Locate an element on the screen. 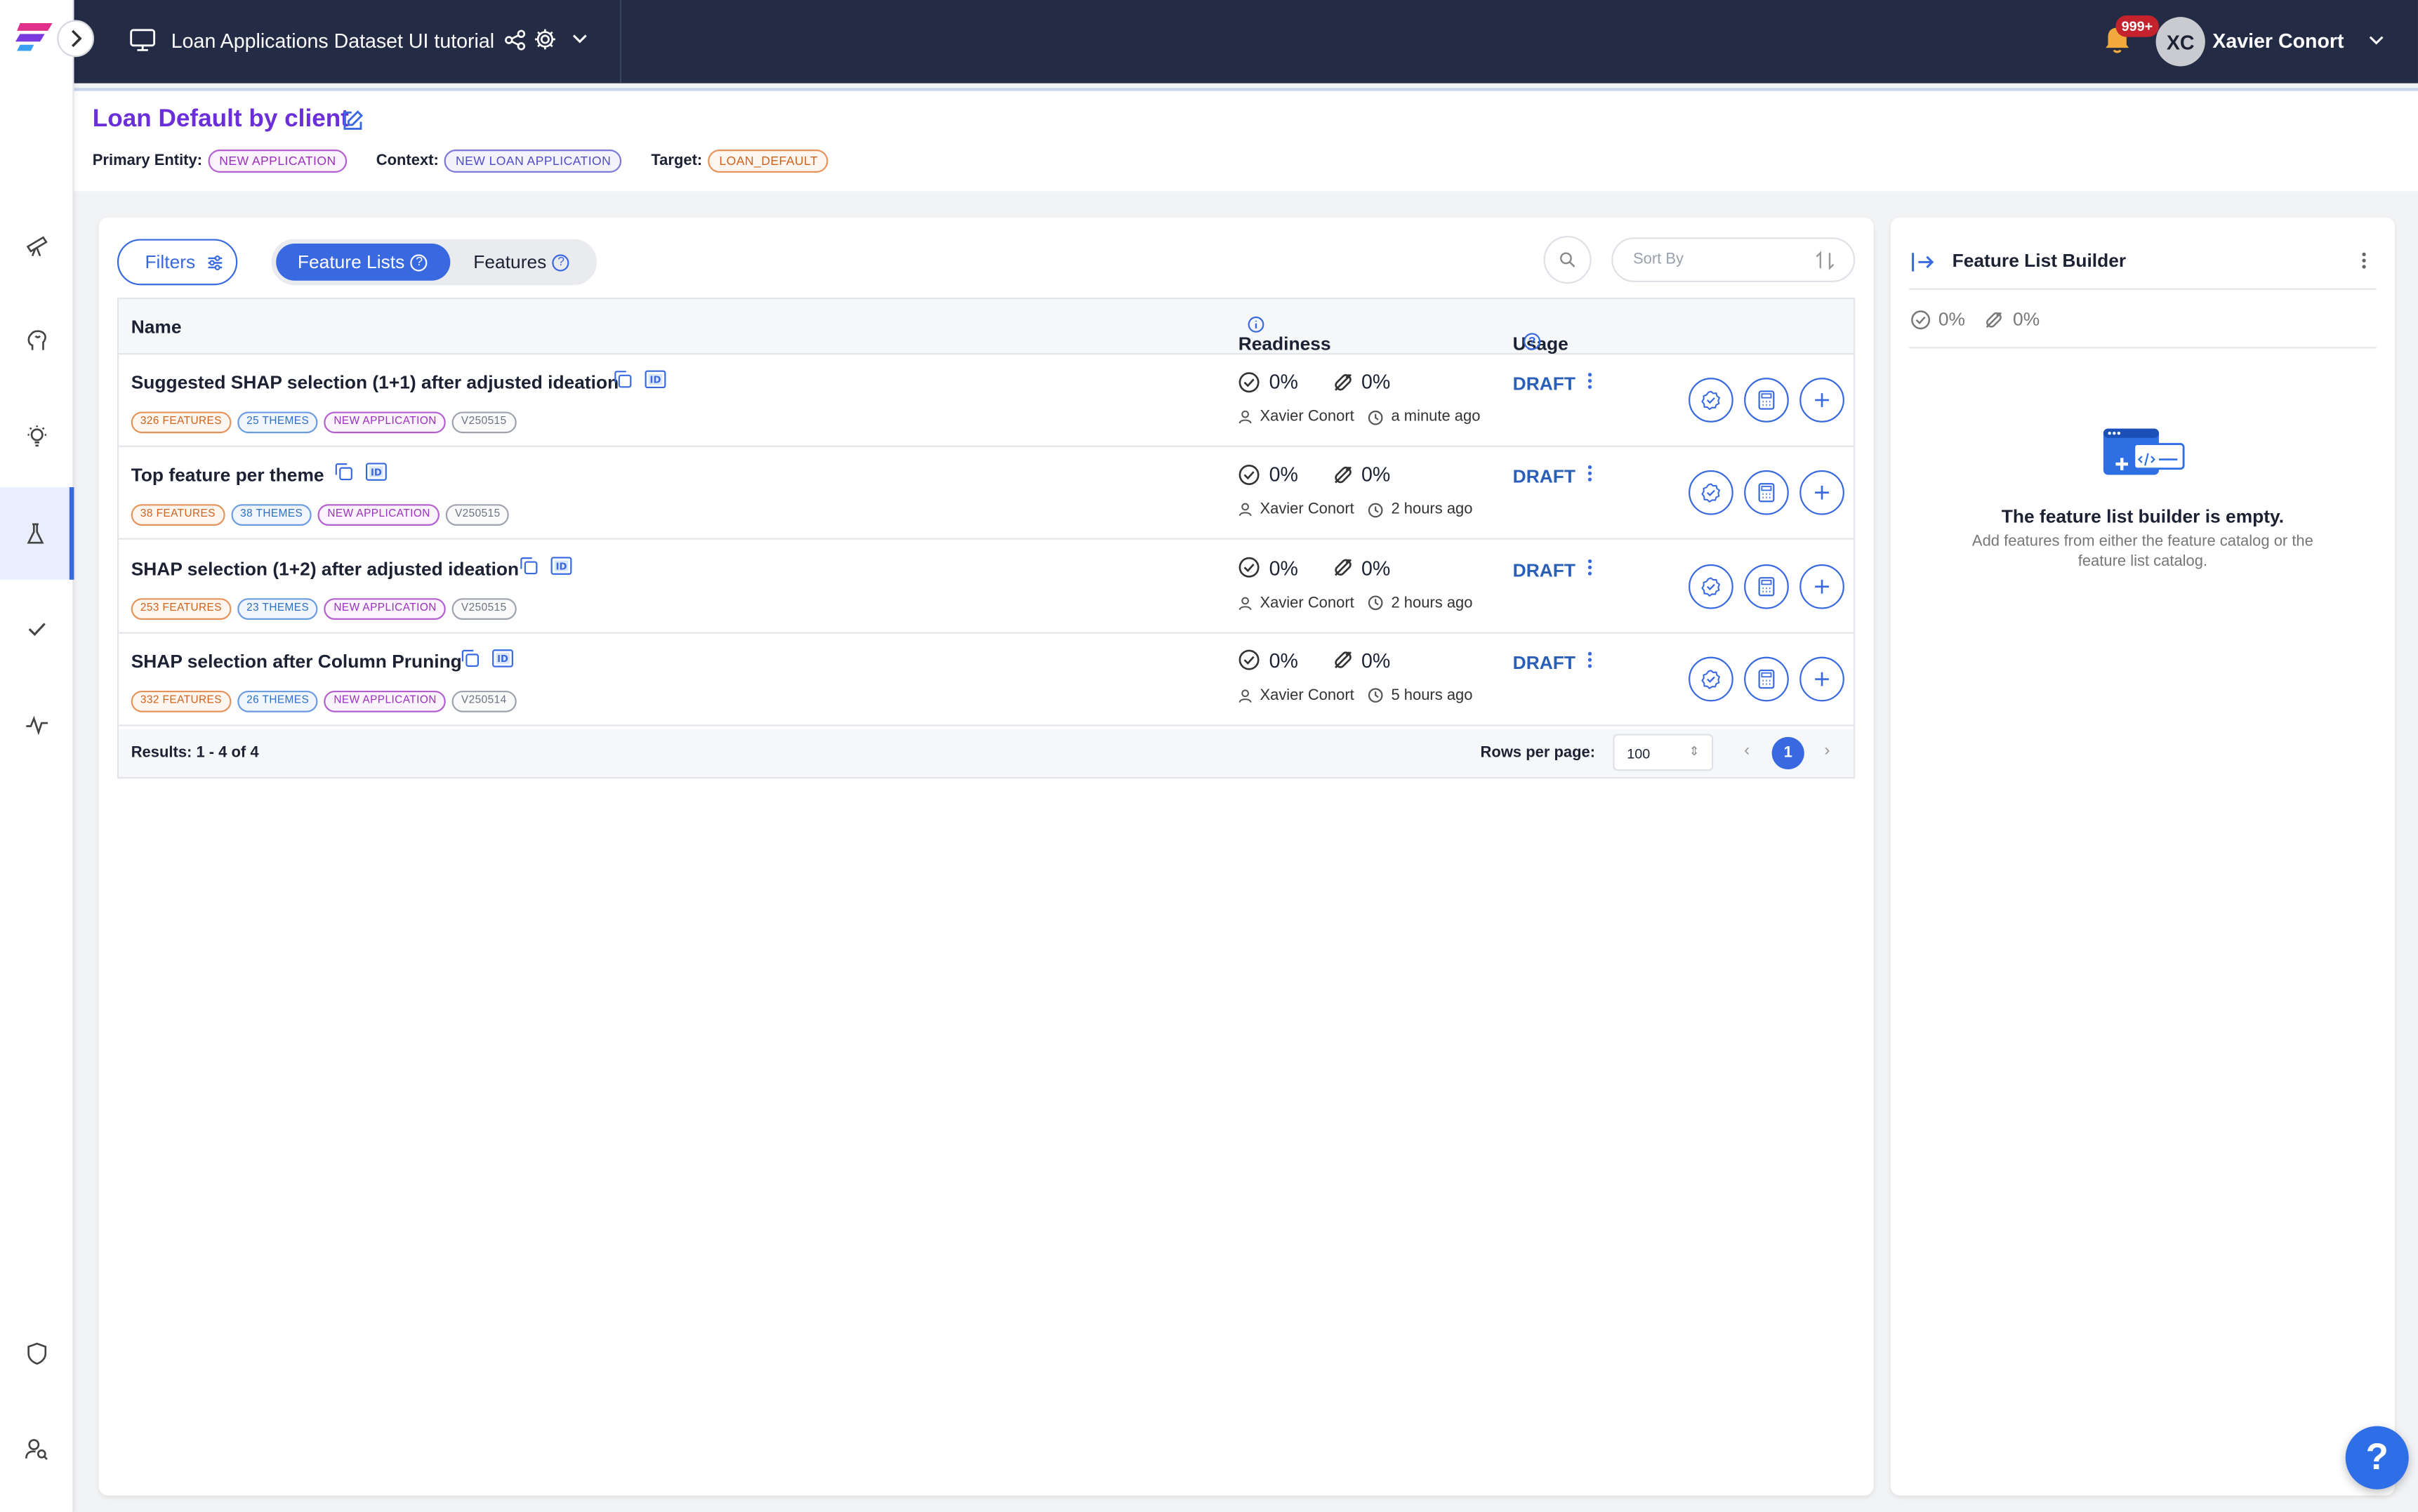  gear-icon is located at coordinates (545, 39).